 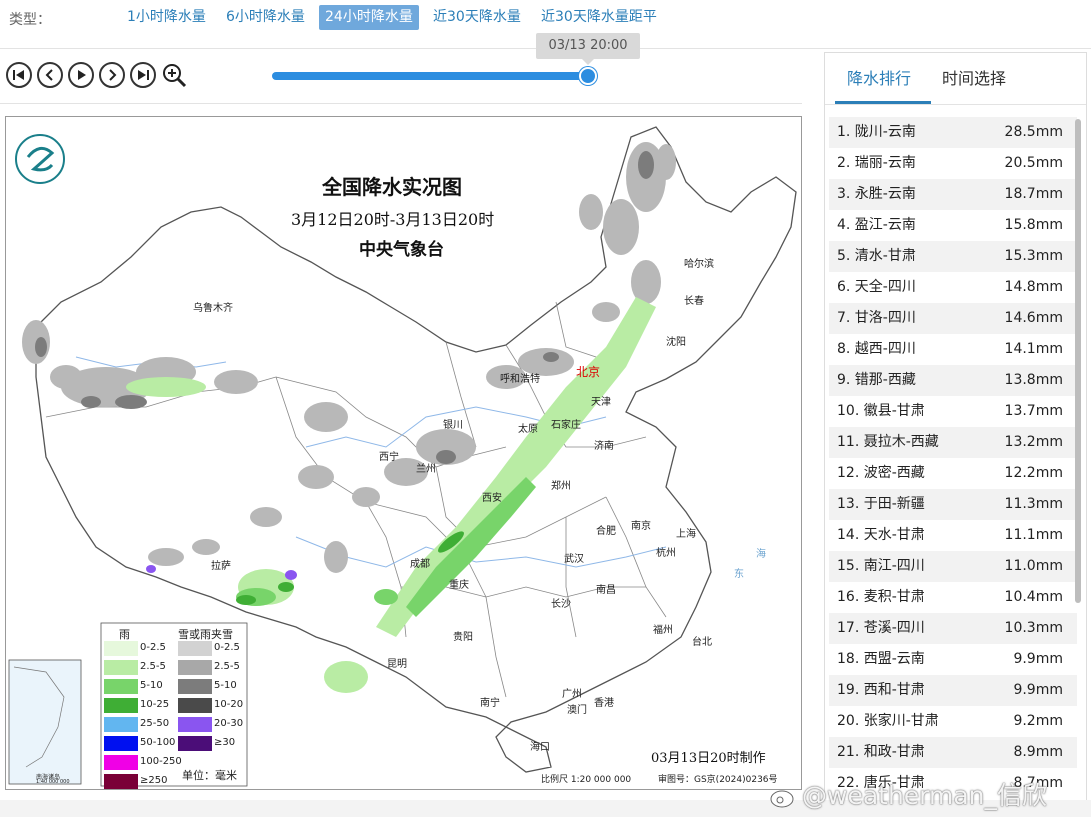 I want to click on city-label: 武汉, so click(x=574, y=559).